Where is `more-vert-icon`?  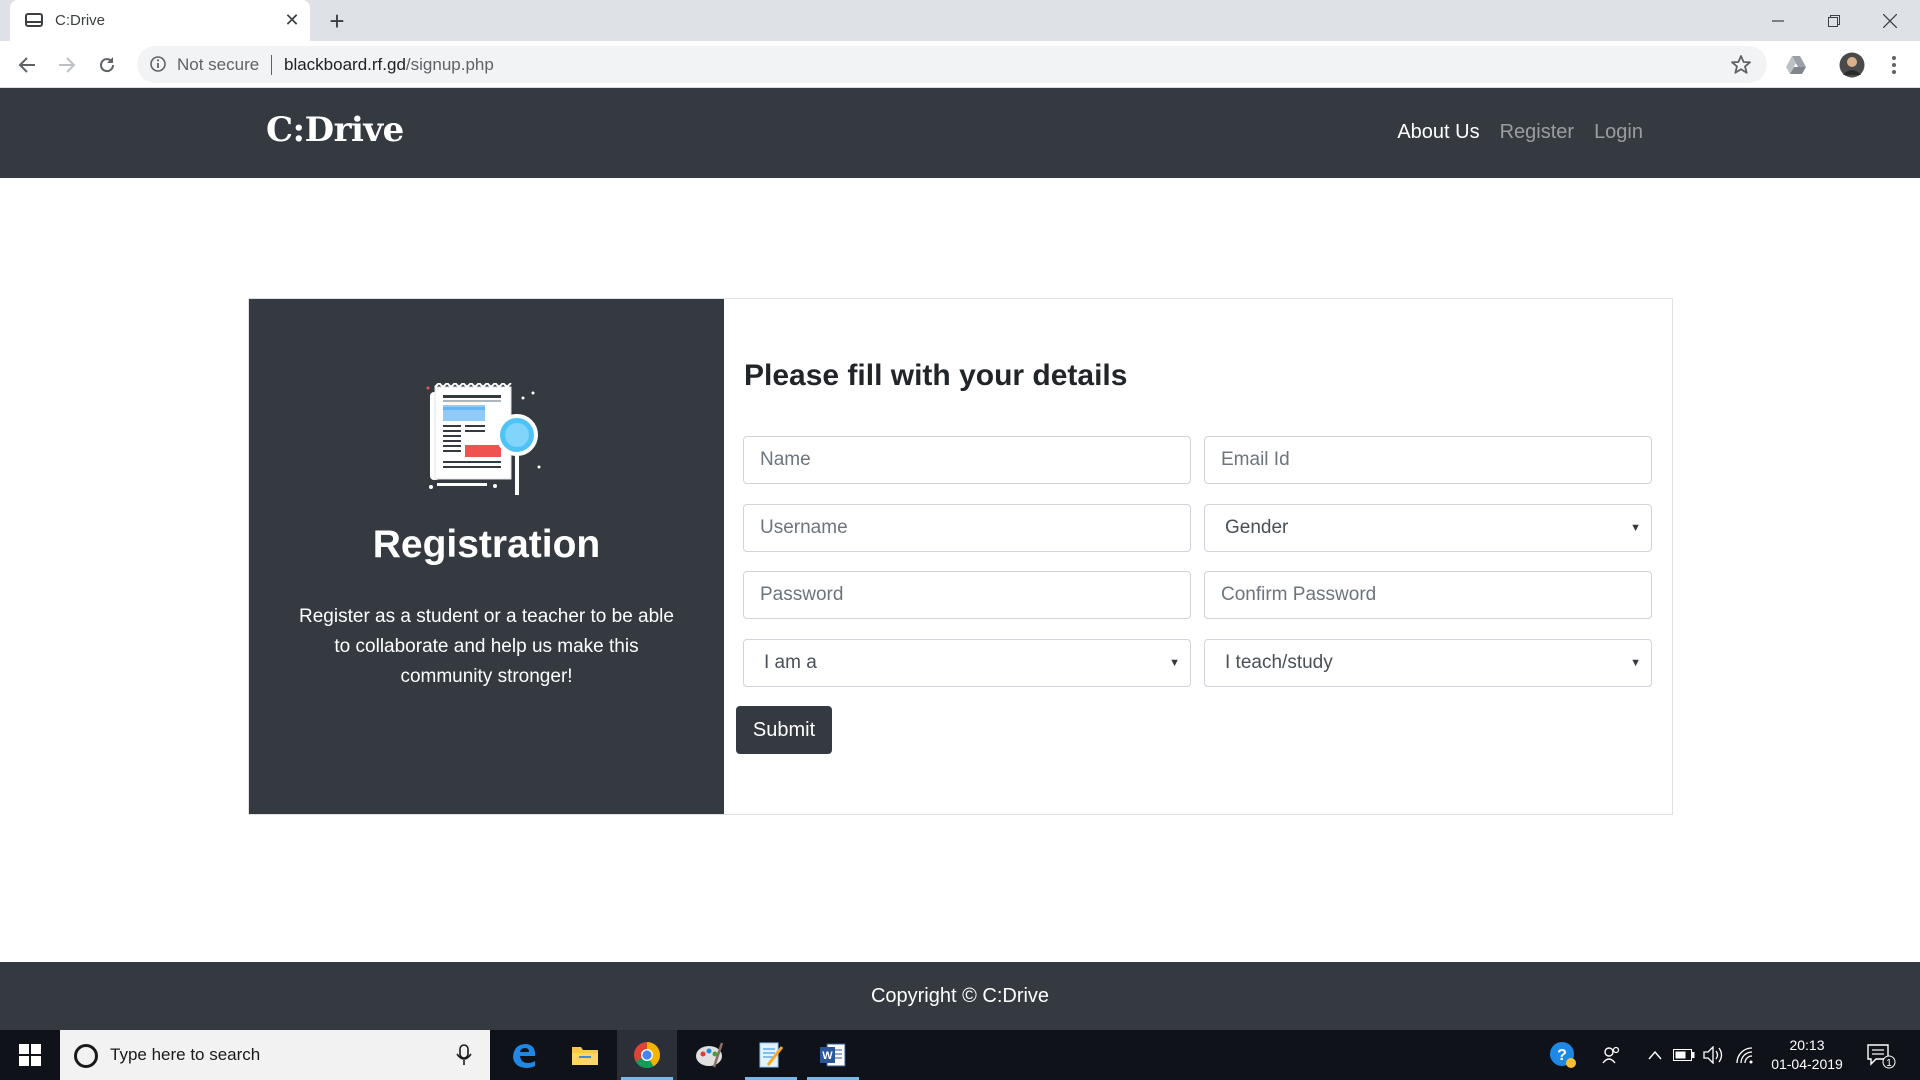
more-vert-icon is located at coordinates (1894, 65).